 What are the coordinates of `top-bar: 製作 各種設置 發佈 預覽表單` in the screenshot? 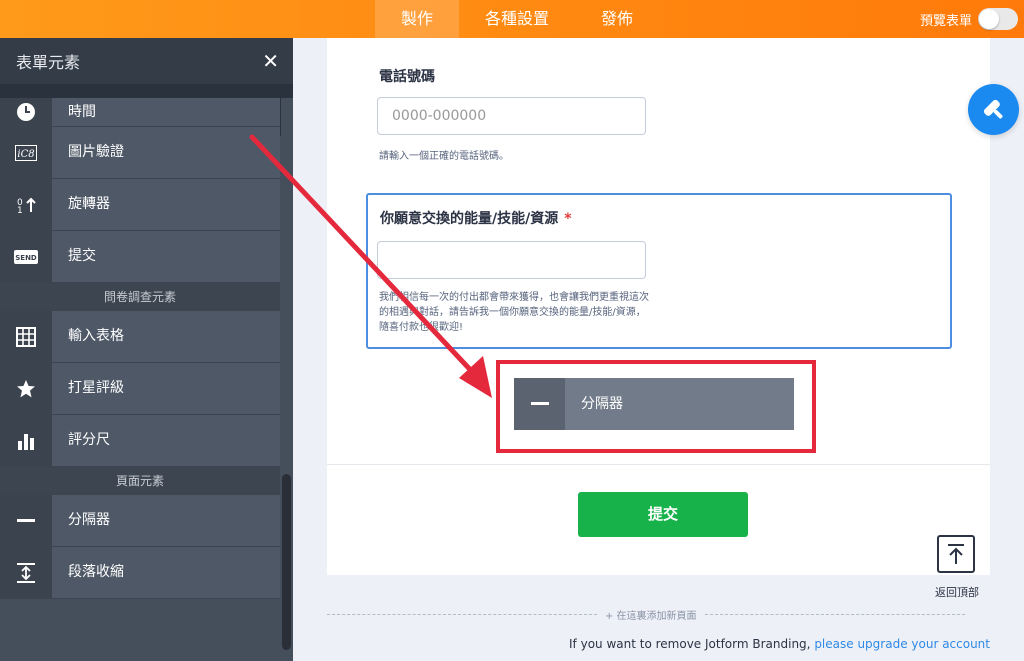 It's located at (512, 19).